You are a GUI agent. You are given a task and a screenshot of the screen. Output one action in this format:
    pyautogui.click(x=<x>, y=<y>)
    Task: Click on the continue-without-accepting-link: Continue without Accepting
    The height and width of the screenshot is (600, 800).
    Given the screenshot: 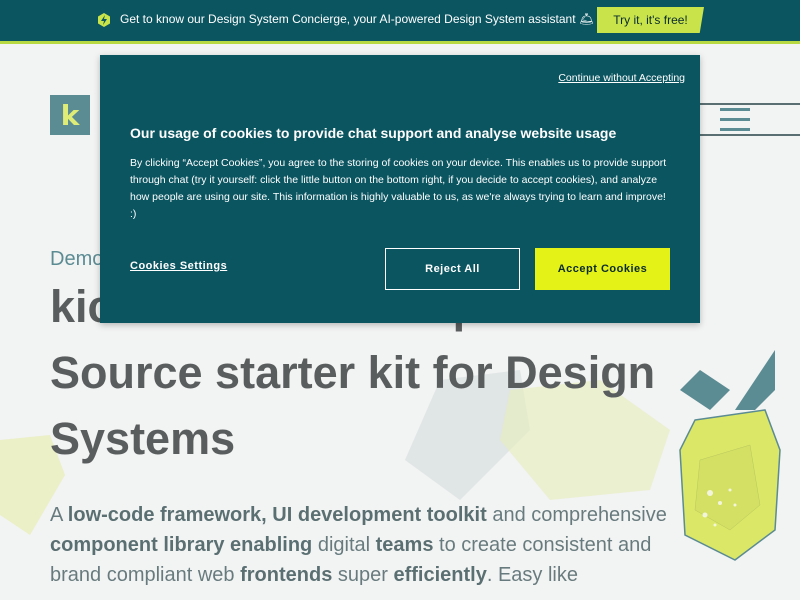 What is the action you would take?
    pyautogui.click(x=621, y=78)
    